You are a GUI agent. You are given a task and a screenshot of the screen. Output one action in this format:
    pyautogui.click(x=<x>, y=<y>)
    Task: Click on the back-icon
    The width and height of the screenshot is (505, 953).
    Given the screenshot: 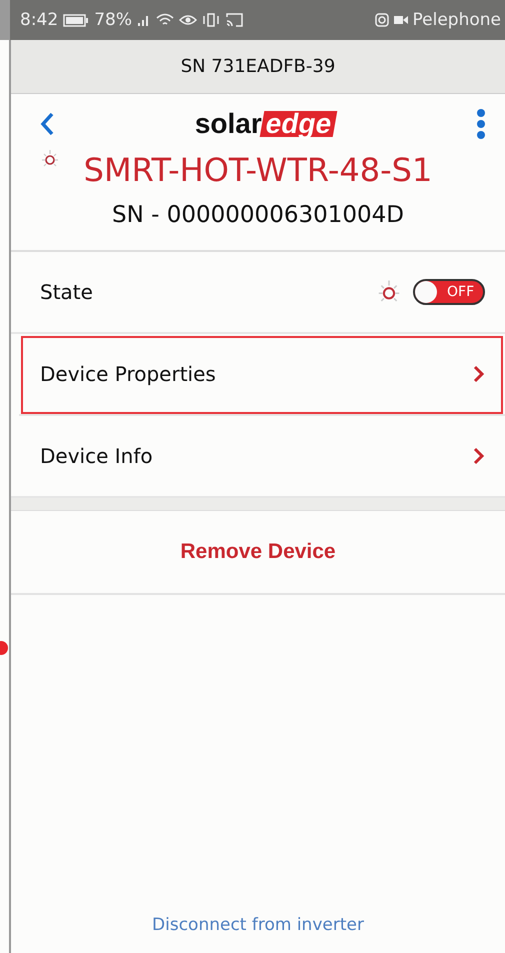 What is the action you would take?
    pyautogui.click(x=47, y=124)
    